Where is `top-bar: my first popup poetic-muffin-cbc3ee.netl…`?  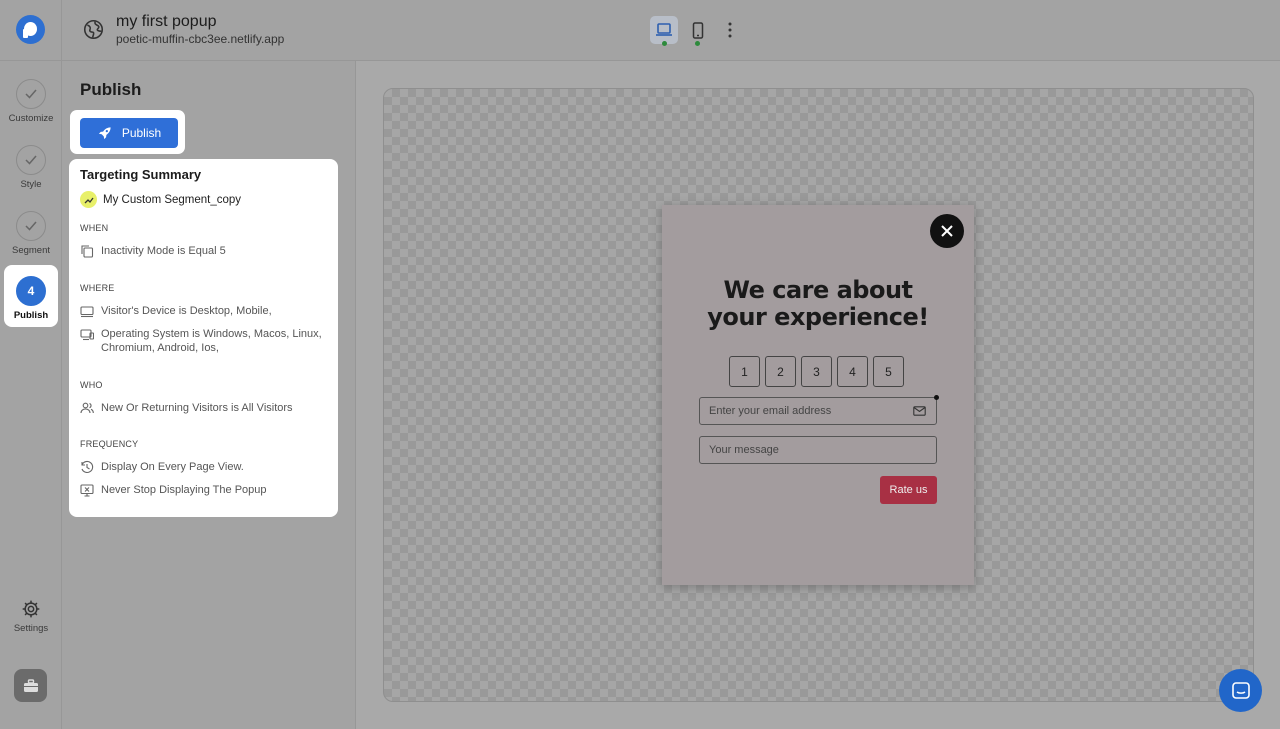 top-bar: my first popup poetic-muffin-cbc3ee.netl… is located at coordinates (640, 30).